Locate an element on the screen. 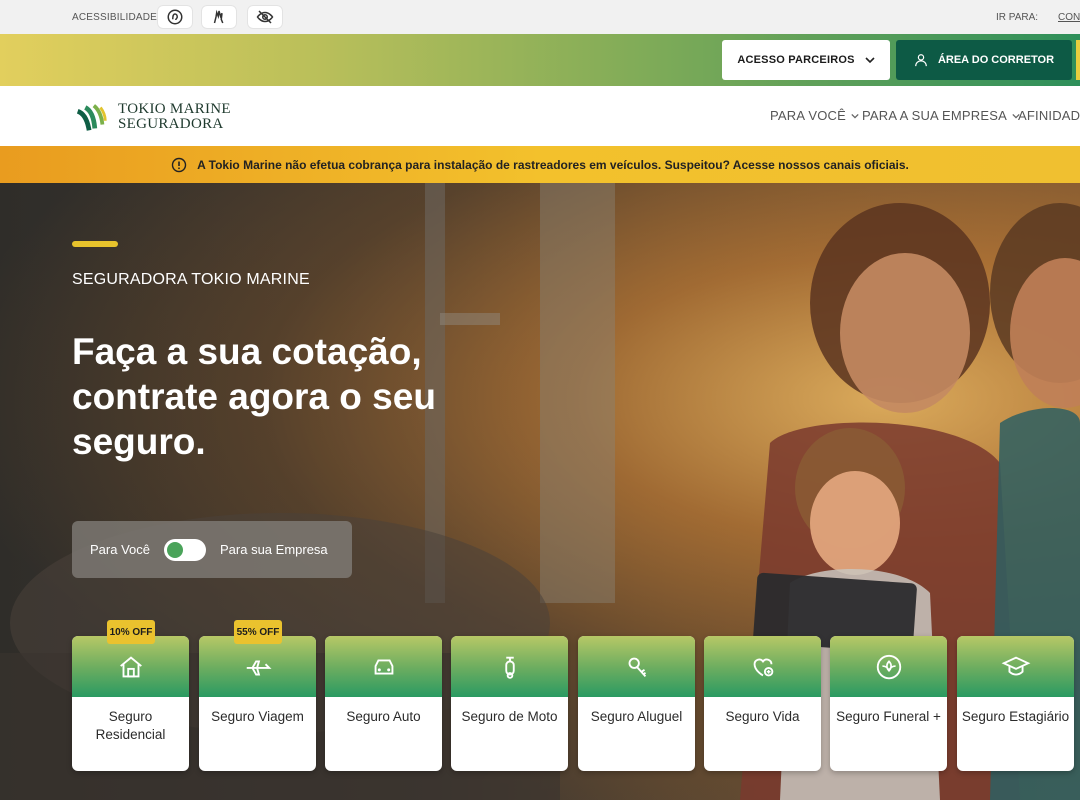  audio-accessibility-button is located at coordinates (175, 17).